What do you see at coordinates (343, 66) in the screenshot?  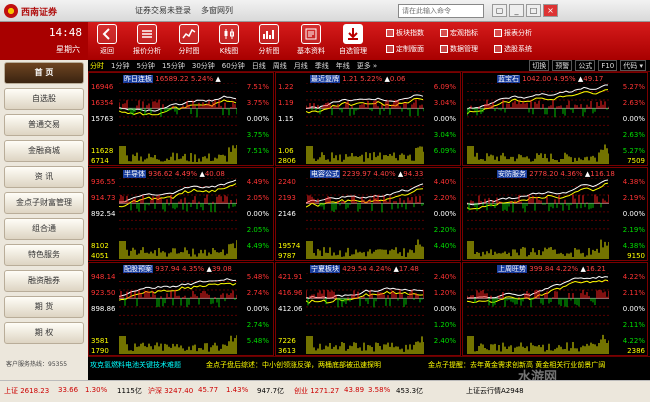 I see `tab-yearly: 年线` at bounding box center [343, 66].